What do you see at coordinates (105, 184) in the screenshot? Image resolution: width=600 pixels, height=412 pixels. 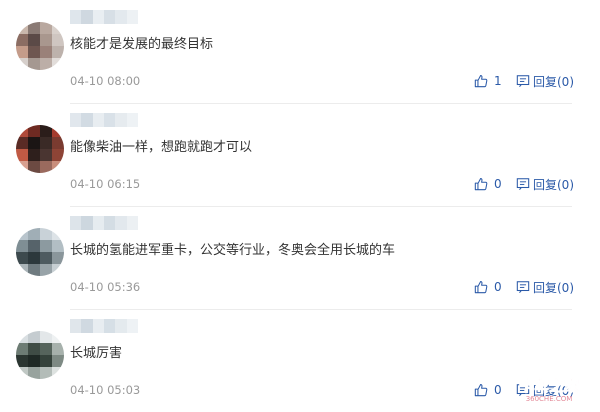 I see `comment-timestamp: 04-10 06:15` at bounding box center [105, 184].